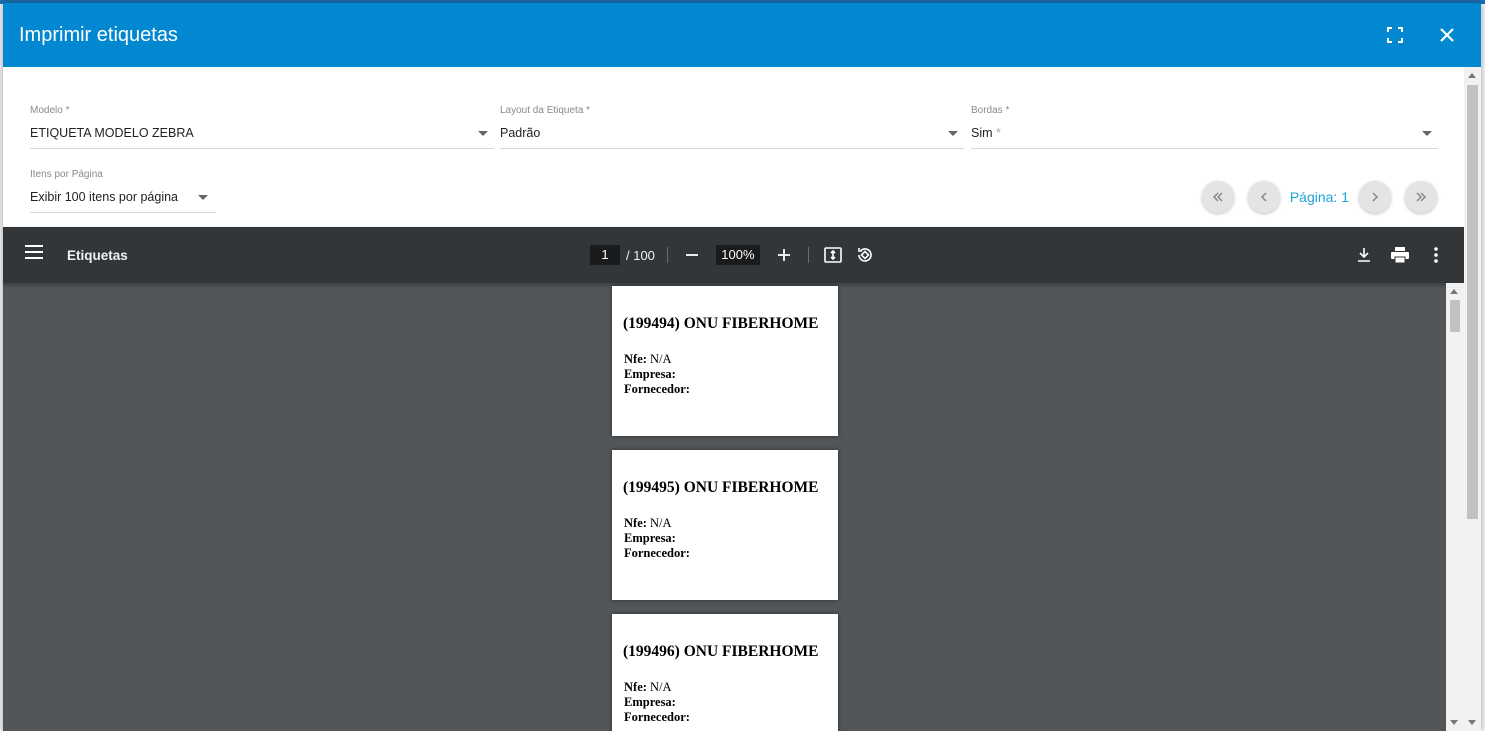 This screenshot has width=1485, height=731. I want to click on page-number-input: 1, so click(605, 255).